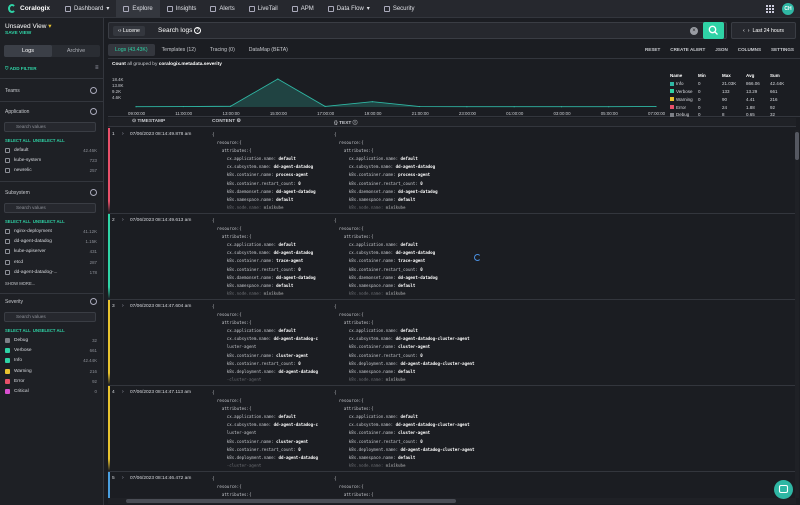 This screenshot has height=505, width=800. What do you see at coordinates (222, 50) in the screenshot?
I see `tab-tracing: Tracing (0)` at bounding box center [222, 50].